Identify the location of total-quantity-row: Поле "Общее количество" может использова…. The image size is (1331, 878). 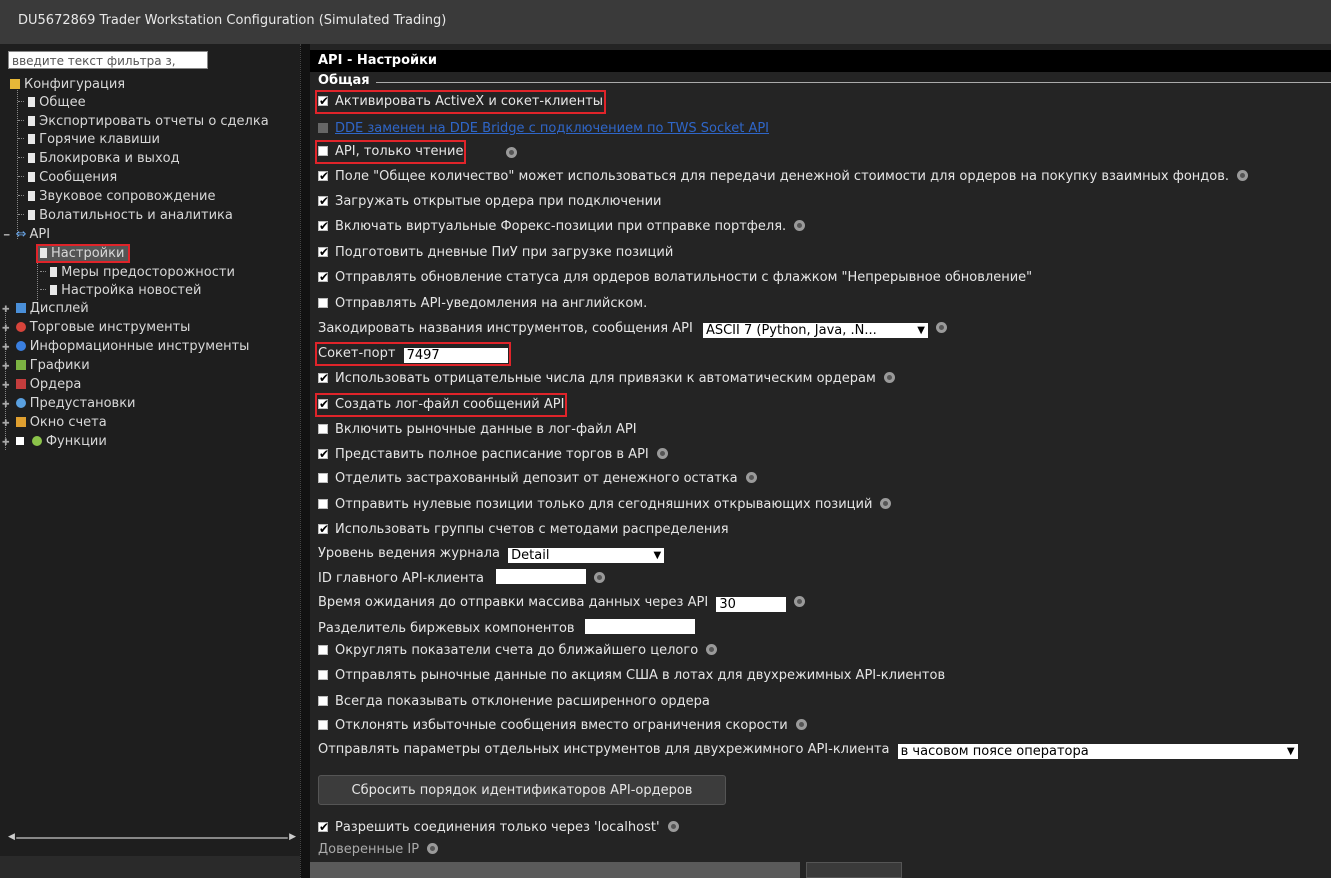
(783, 176).